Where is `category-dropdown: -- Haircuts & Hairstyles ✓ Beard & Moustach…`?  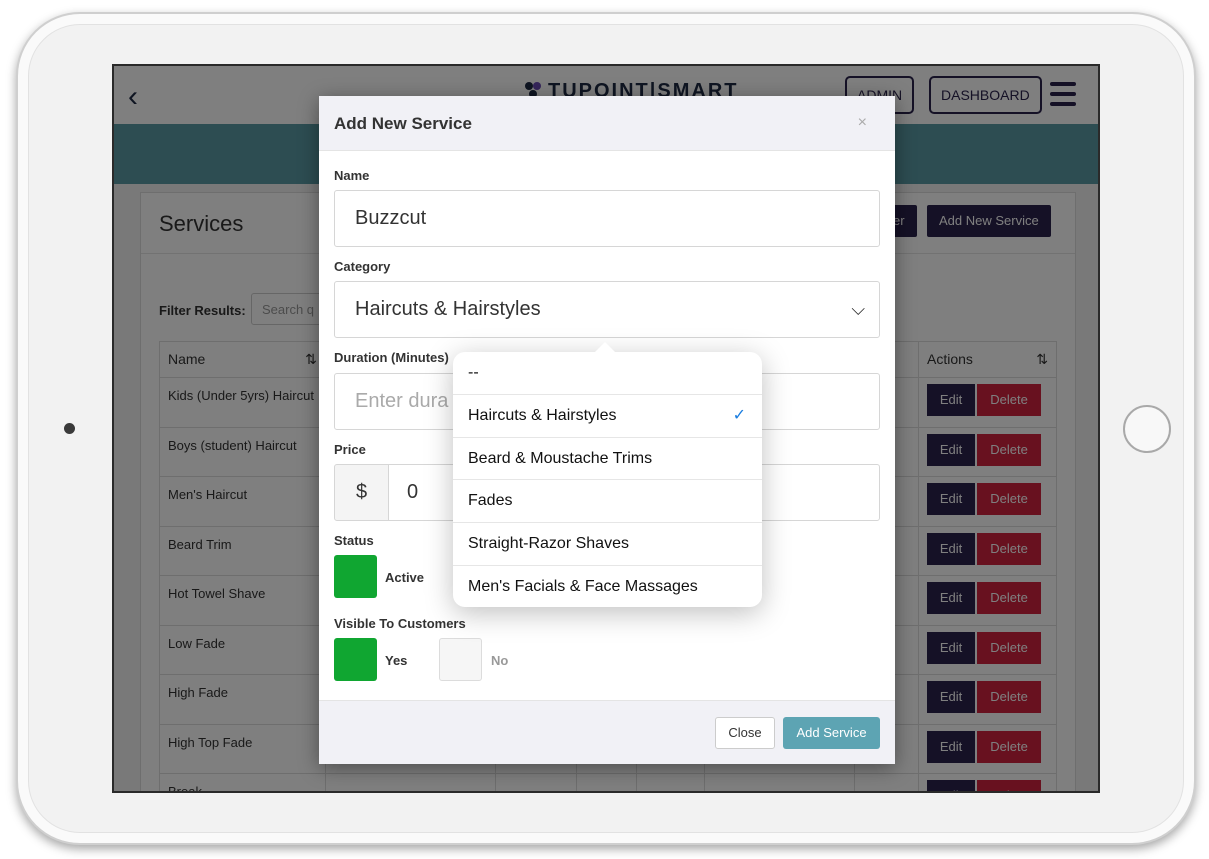
category-dropdown: -- Haircuts & Hairstyles ✓ Beard & Moustach… is located at coordinates (607, 475).